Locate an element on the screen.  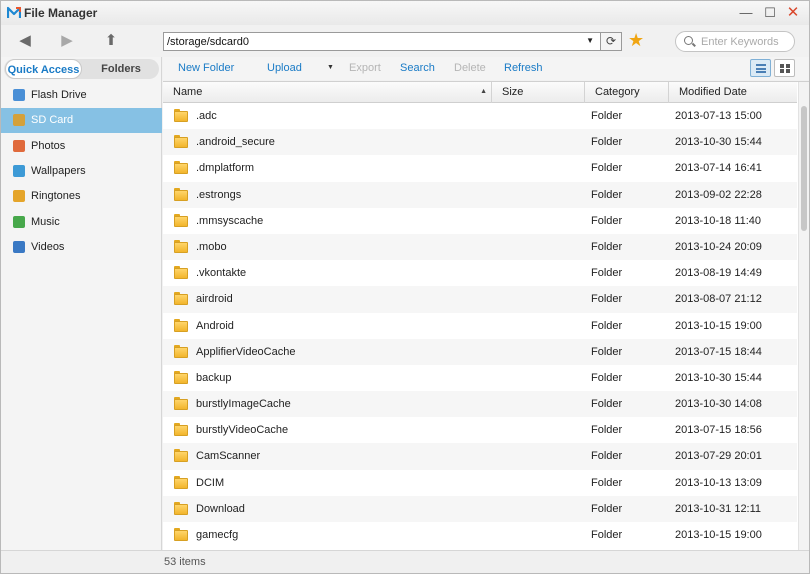
table-row: .adc Folder 2013-07-13 15:00 is located at coordinates (480, 116).